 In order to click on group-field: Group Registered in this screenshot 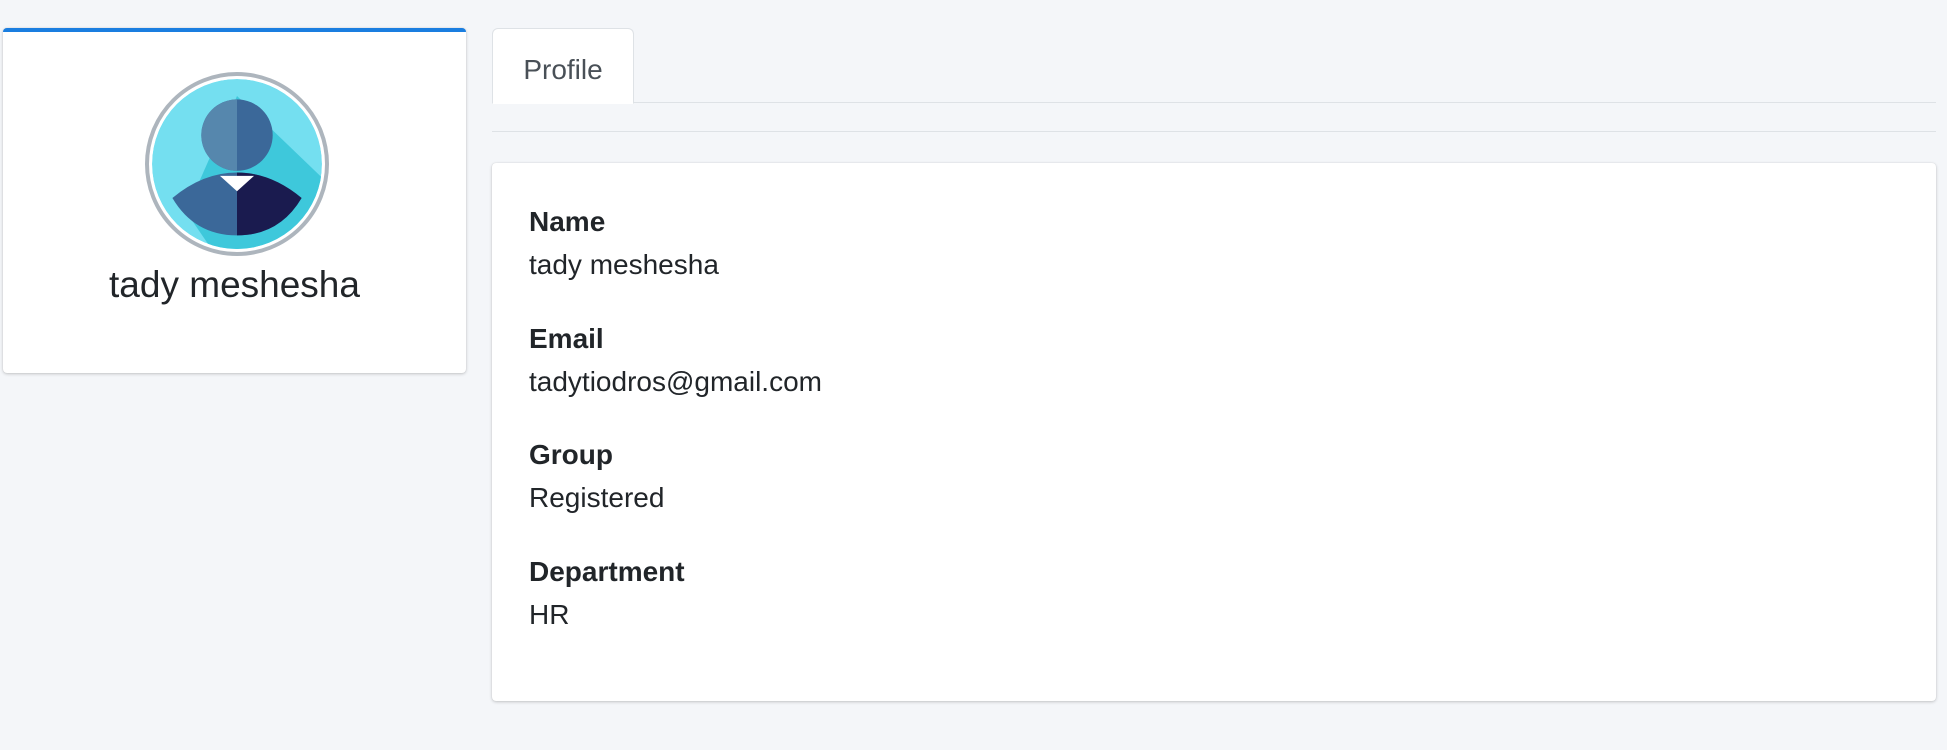, I will do `click(596, 476)`.